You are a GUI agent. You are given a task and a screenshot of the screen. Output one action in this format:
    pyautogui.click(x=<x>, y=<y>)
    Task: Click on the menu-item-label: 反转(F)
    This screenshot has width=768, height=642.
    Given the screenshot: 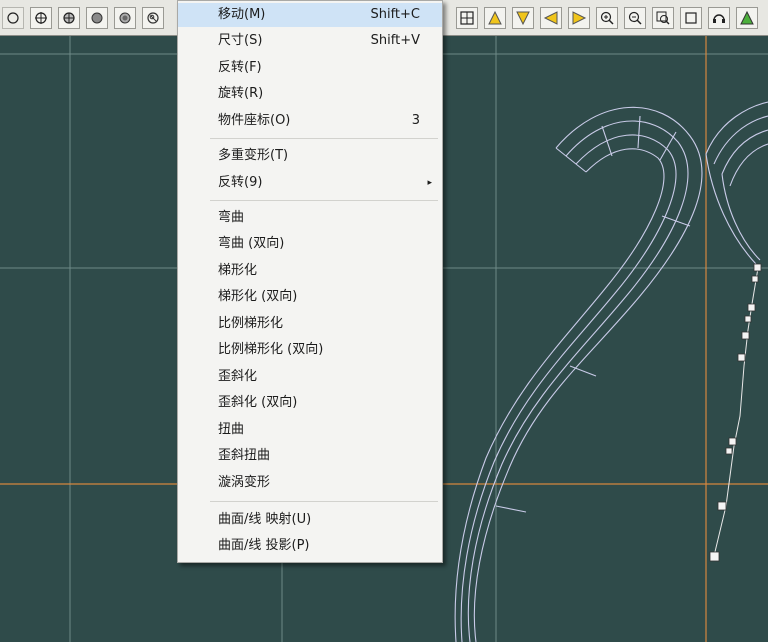 What is the action you would take?
    pyautogui.click(x=240, y=67)
    